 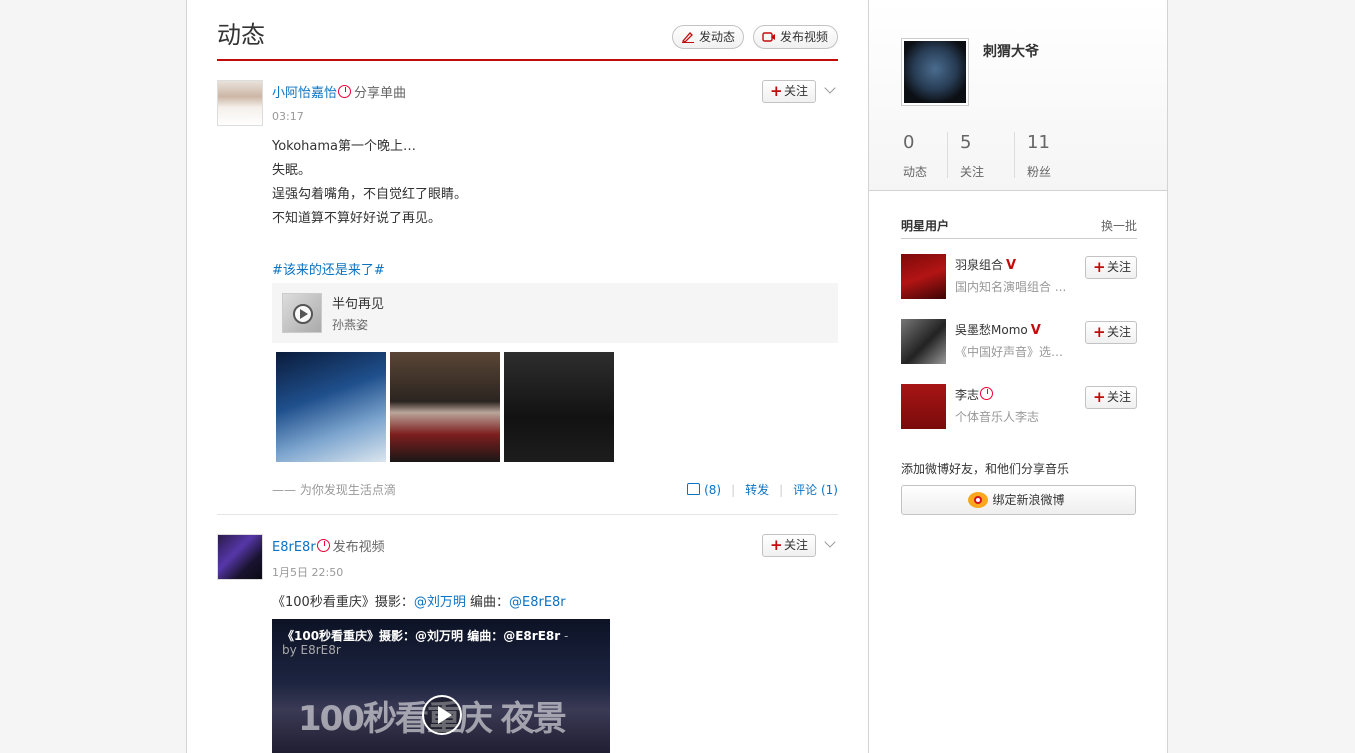 I want to click on post-user-line: 小阿怡嘉怡 分享单曲, so click(x=339, y=94).